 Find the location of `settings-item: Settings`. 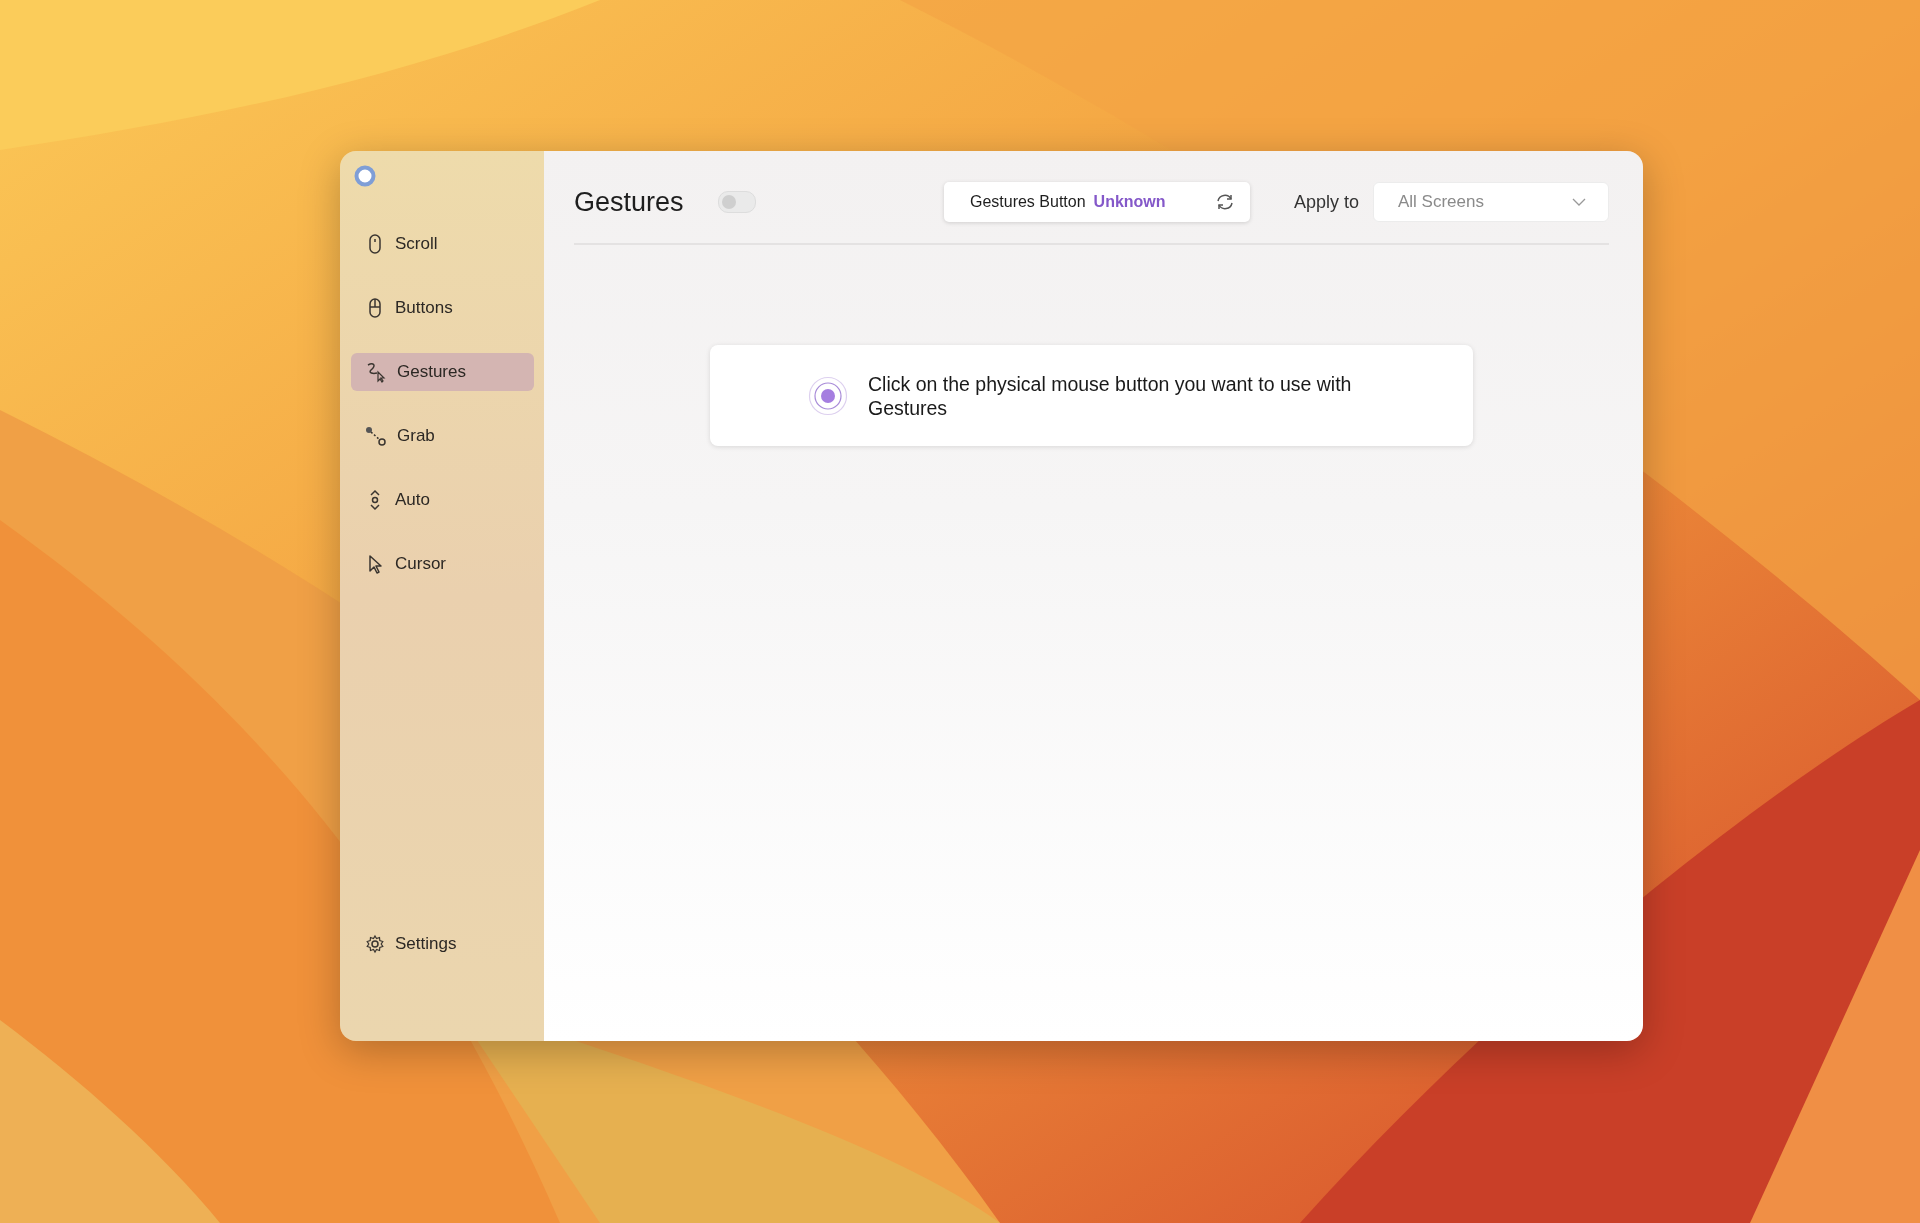

settings-item: Settings is located at coordinates (442, 944).